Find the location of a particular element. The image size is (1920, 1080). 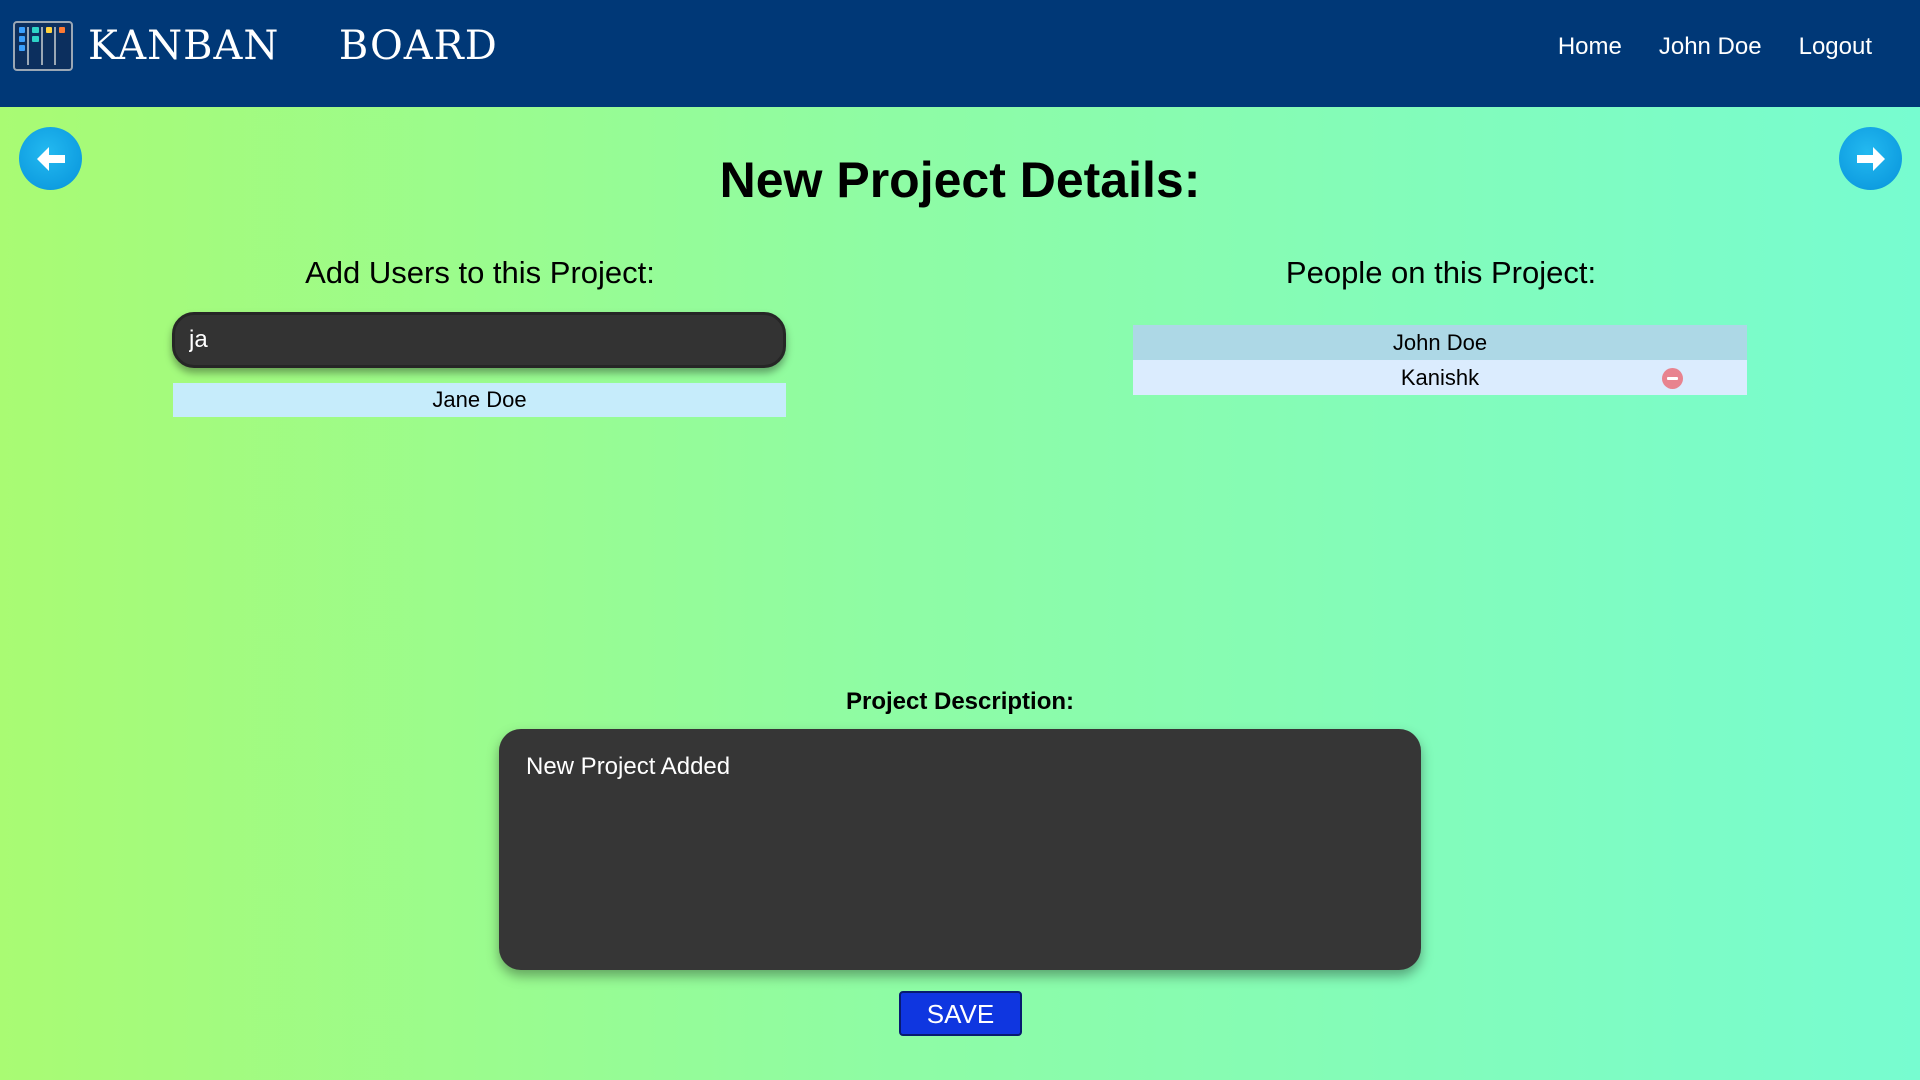

member-row: John Doe is located at coordinates (1440, 342).